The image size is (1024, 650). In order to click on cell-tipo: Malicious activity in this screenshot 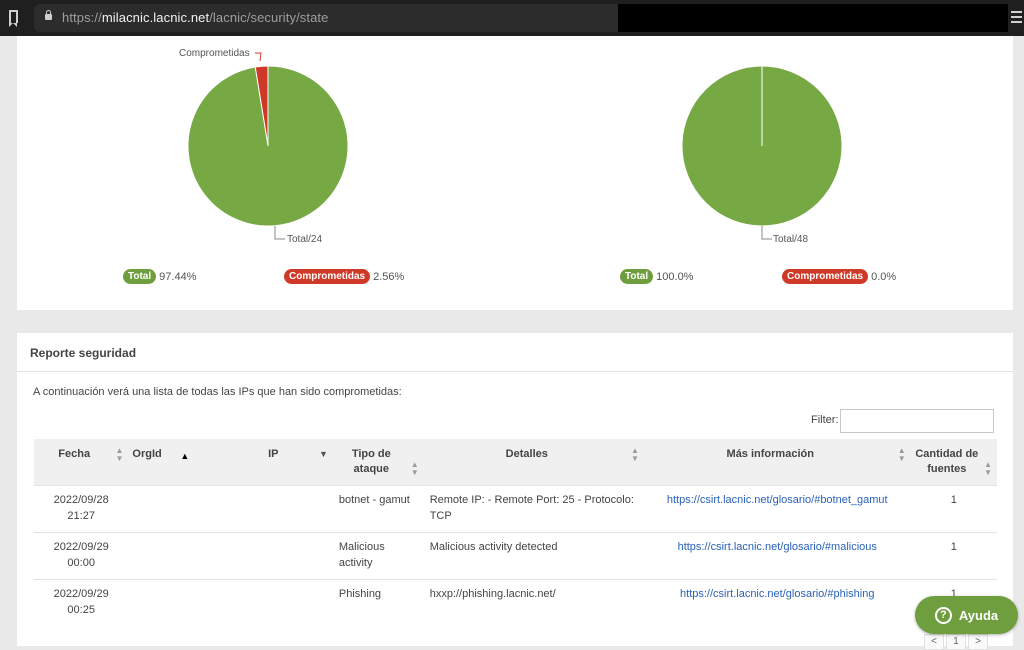, I will do `click(378, 556)`.